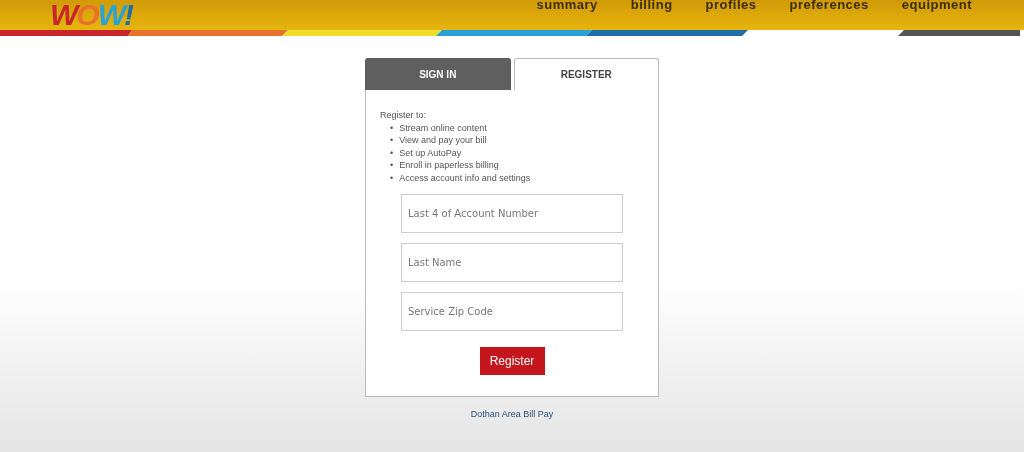 This screenshot has width=1024, height=452. Describe the element at coordinates (512, 361) in the screenshot. I see `register-button: Register` at that location.